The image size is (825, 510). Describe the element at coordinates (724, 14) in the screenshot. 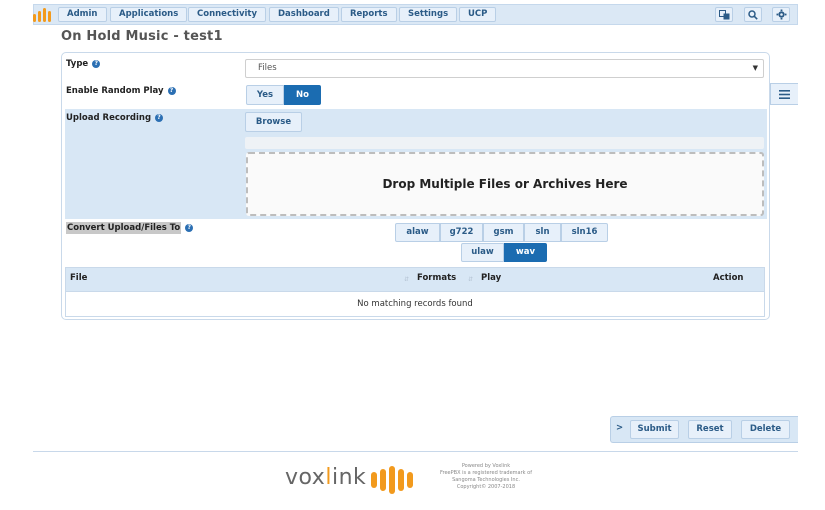

I see `language-icon` at that location.